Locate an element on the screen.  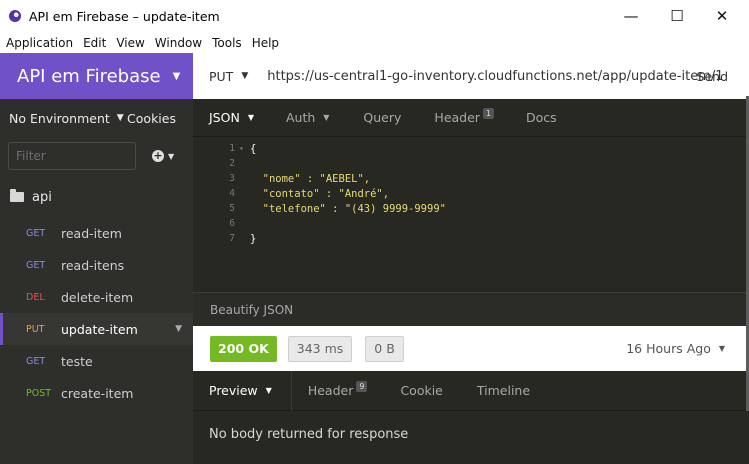
environment-dropdown: No Environment ▼ is located at coordinates (66, 118).